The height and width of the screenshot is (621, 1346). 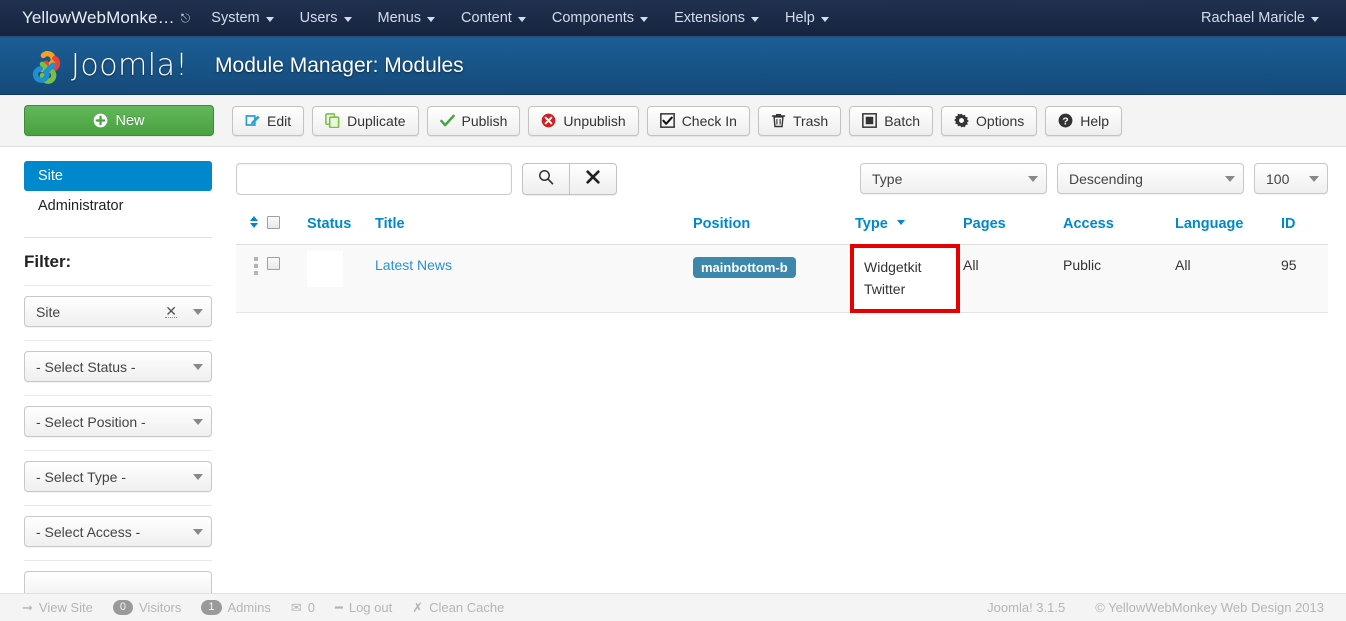 What do you see at coordinates (273, 222) in the screenshot?
I see `select-all-checkbox` at bounding box center [273, 222].